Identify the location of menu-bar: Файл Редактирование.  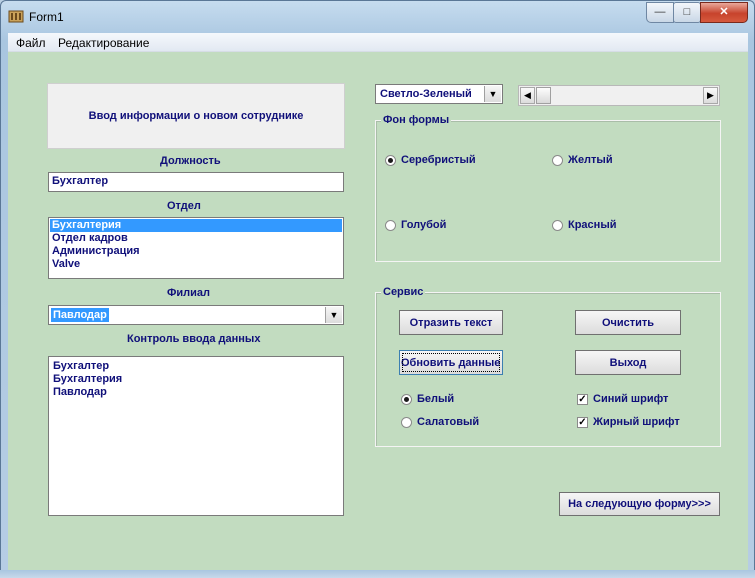
(378, 42).